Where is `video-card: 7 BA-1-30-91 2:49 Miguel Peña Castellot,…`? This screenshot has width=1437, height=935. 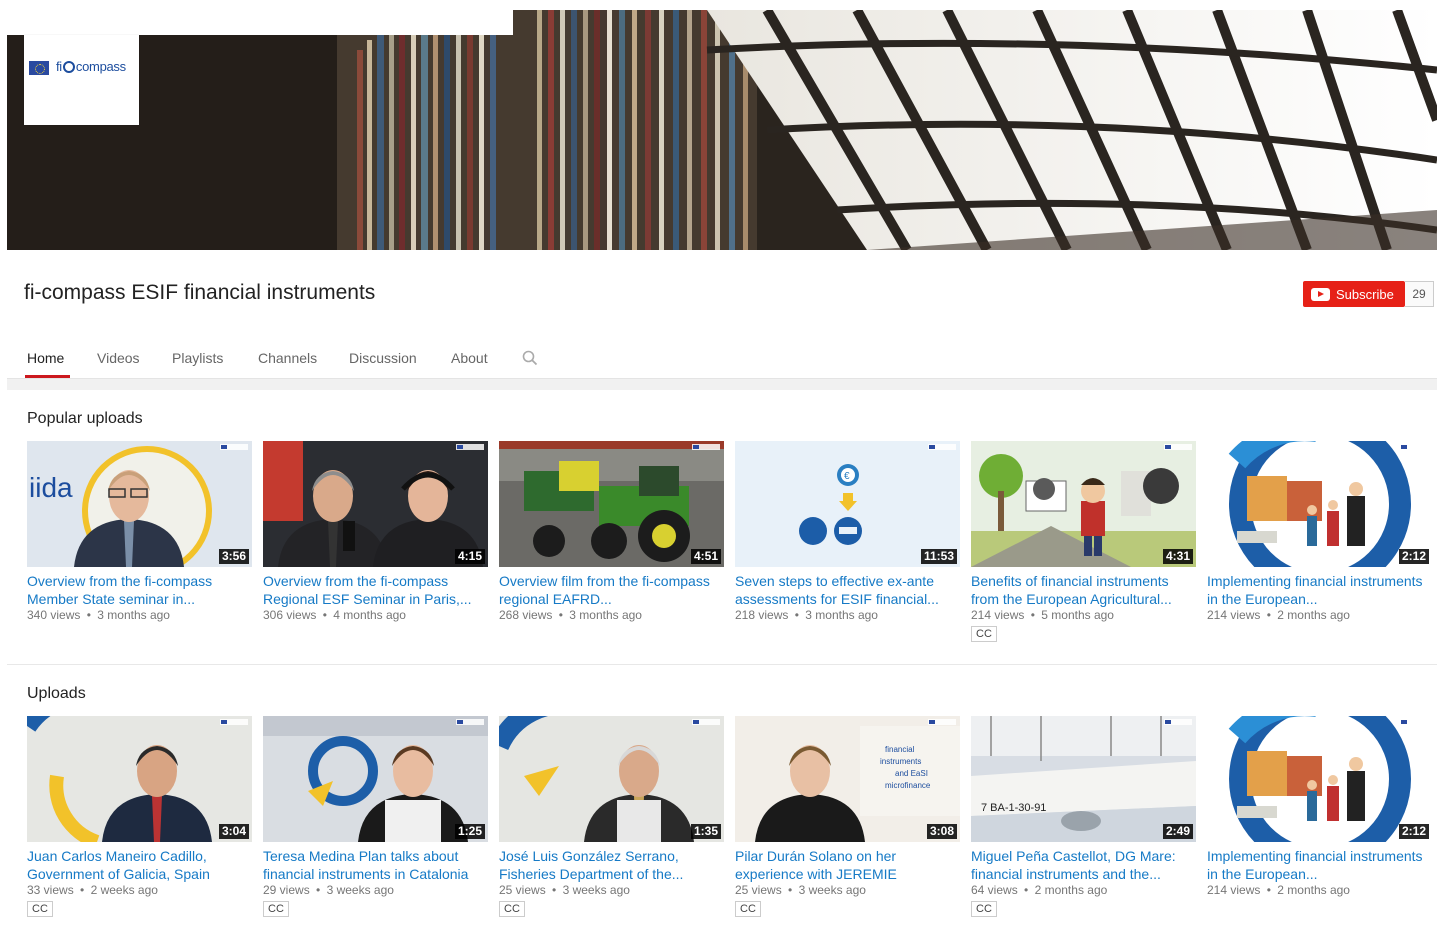 video-card: 7 BA-1-30-91 2:49 Miguel Peña Castellot,… is located at coordinates (1083, 816).